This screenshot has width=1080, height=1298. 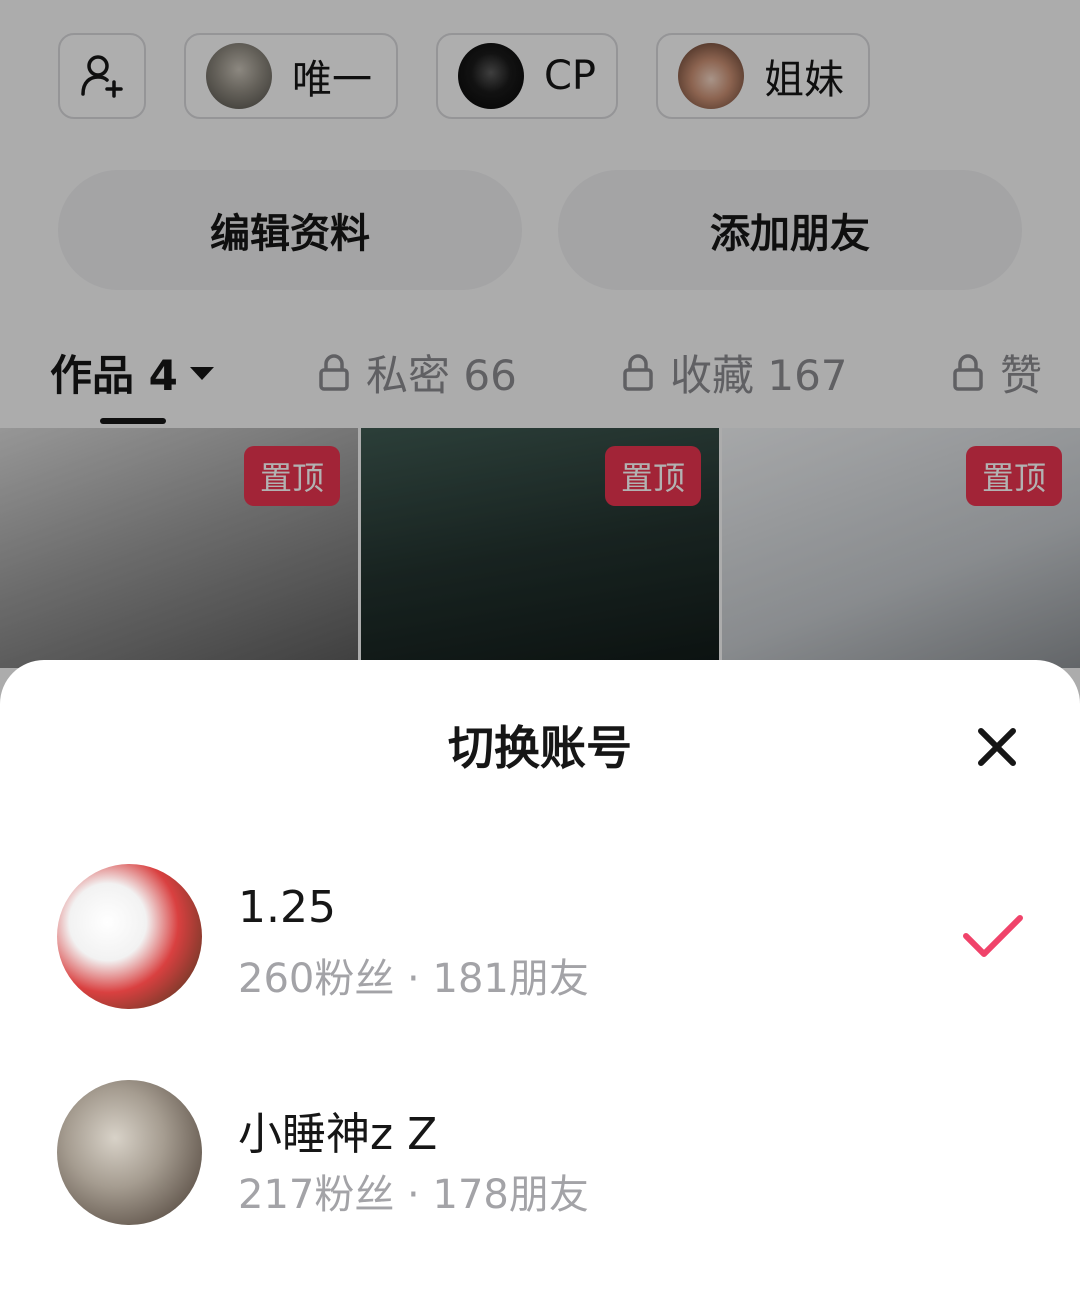 What do you see at coordinates (540, 944) in the screenshot?
I see `account-item: 1.25 260粉丝 · 181朋友` at bounding box center [540, 944].